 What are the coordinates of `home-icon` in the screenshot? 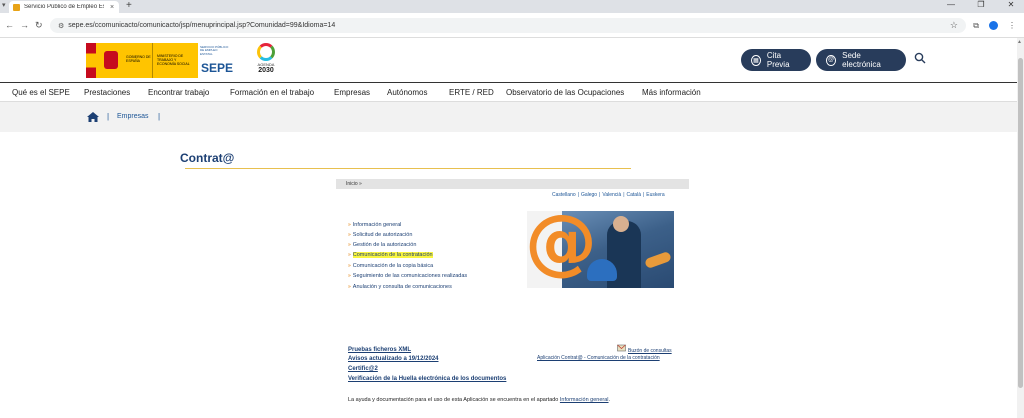 It's located at (93, 117).